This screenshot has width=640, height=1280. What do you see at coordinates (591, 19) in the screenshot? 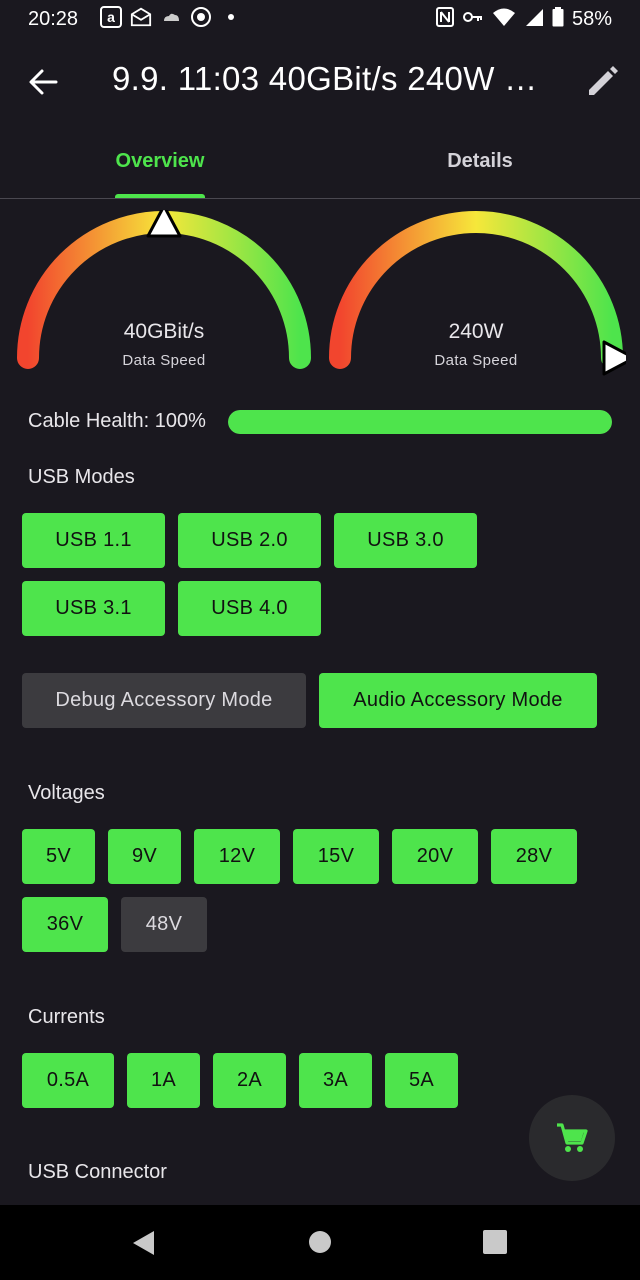
I see `battery-percent: 58%` at bounding box center [591, 19].